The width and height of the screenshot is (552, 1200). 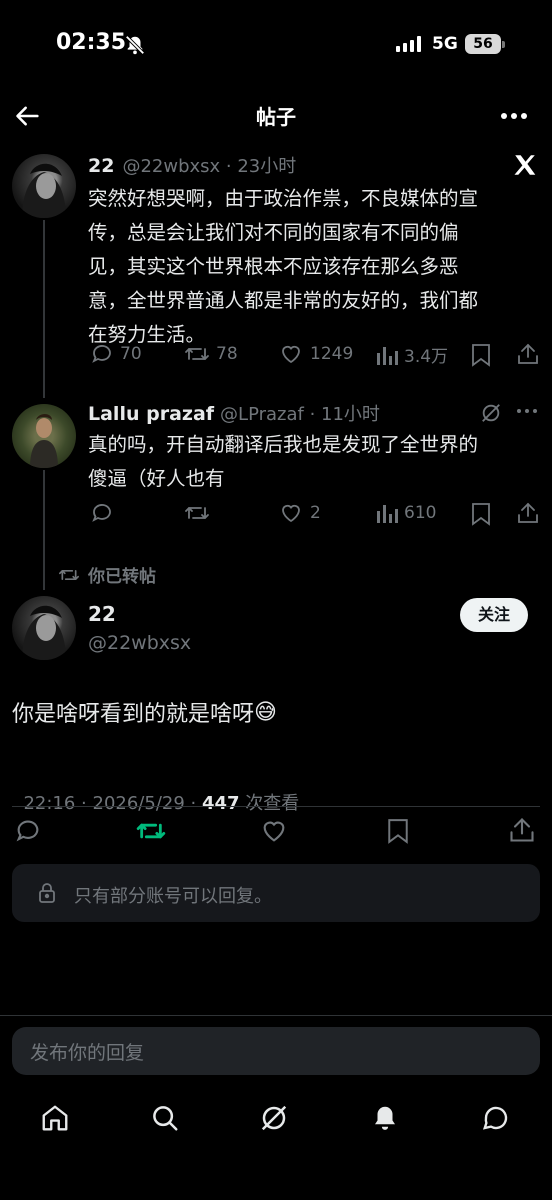 What do you see at coordinates (209, 165) in the screenshot?
I see `author-handle-time: @22wbxsx · 23小时` at bounding box center [209, 165].